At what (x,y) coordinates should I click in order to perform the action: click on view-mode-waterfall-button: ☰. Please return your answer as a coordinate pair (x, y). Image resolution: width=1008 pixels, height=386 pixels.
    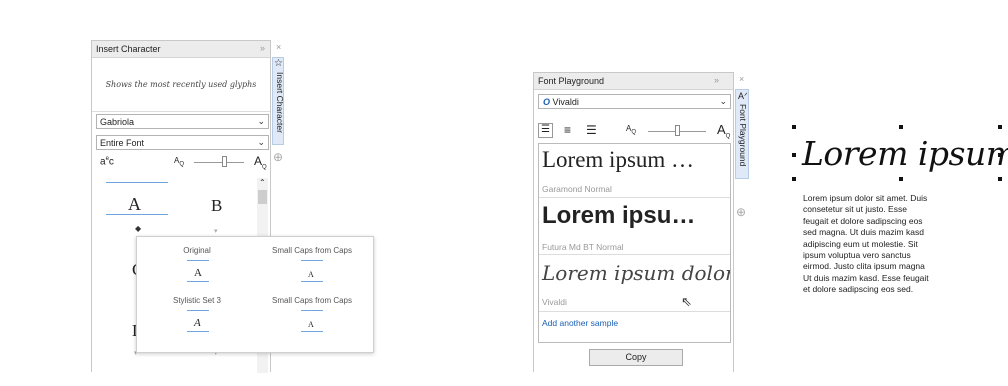
    Looking at the image, I should click on (591, 130).